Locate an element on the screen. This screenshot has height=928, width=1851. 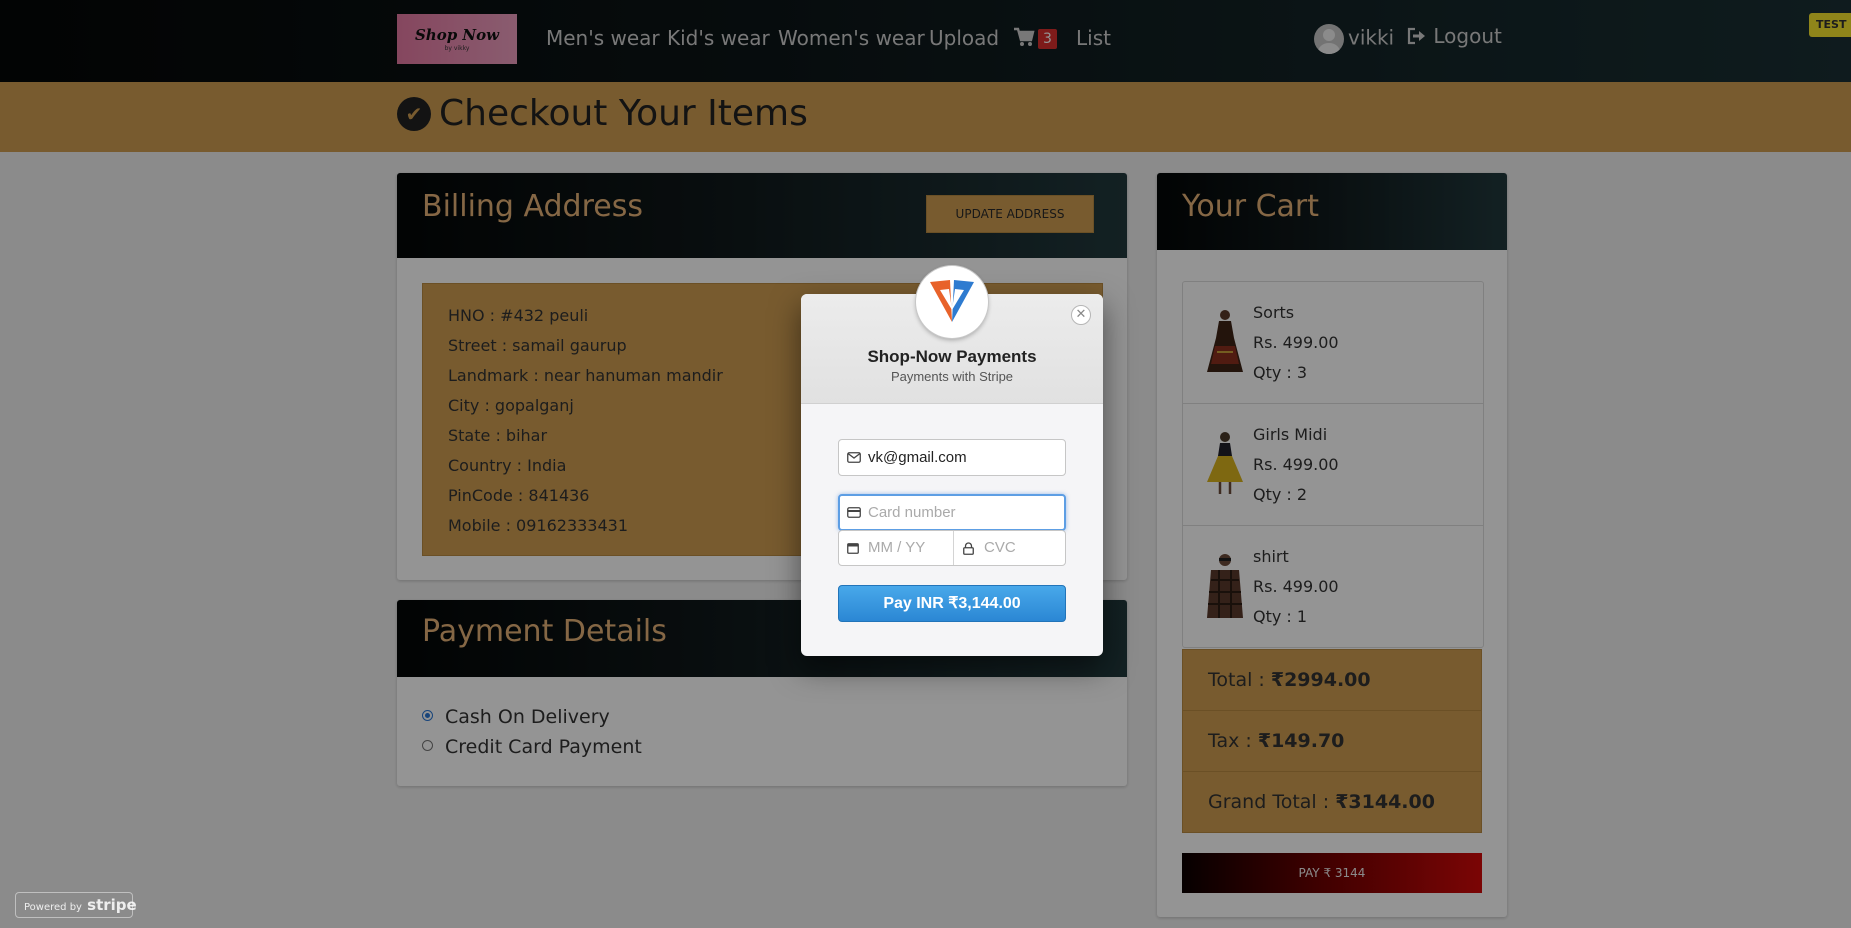
v-logo-icon is located at coordinates (952, 302).